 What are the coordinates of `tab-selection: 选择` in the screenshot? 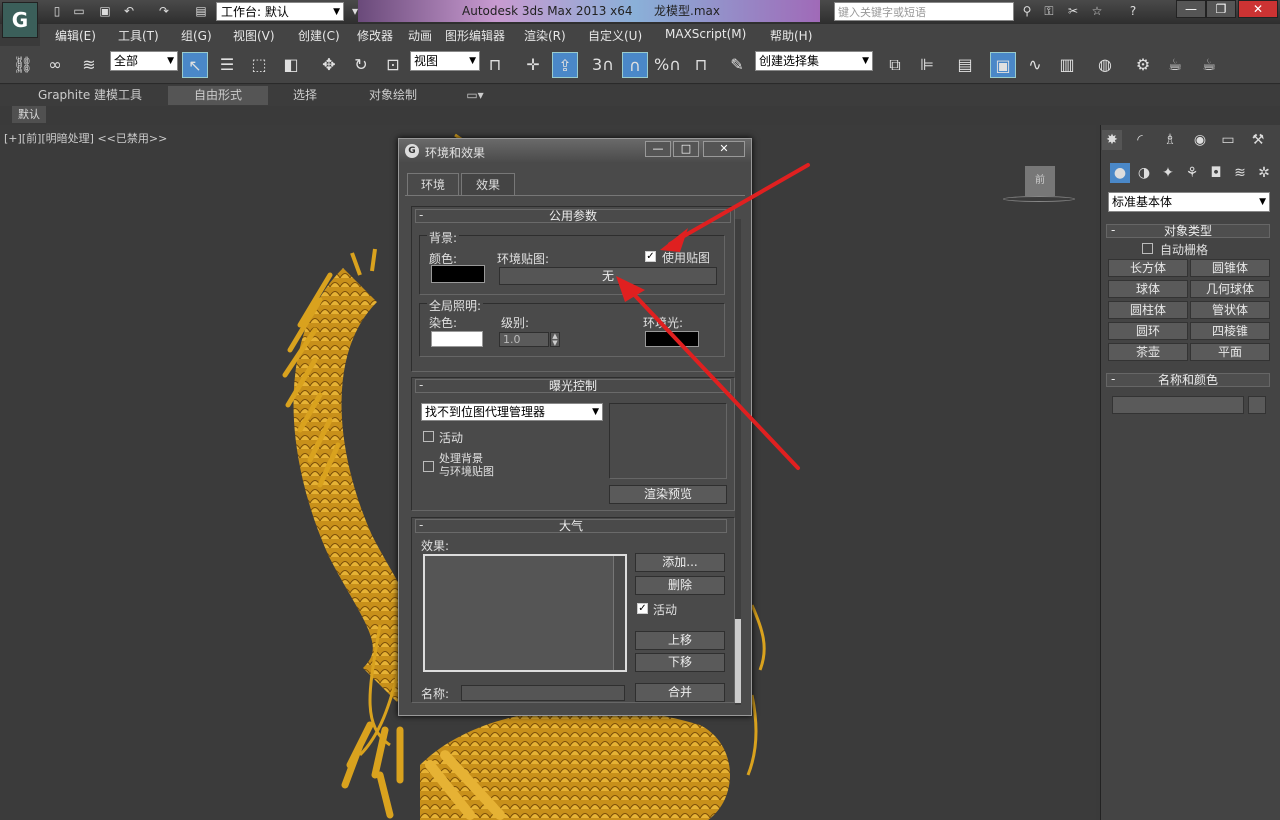 It's located at (305, 95).